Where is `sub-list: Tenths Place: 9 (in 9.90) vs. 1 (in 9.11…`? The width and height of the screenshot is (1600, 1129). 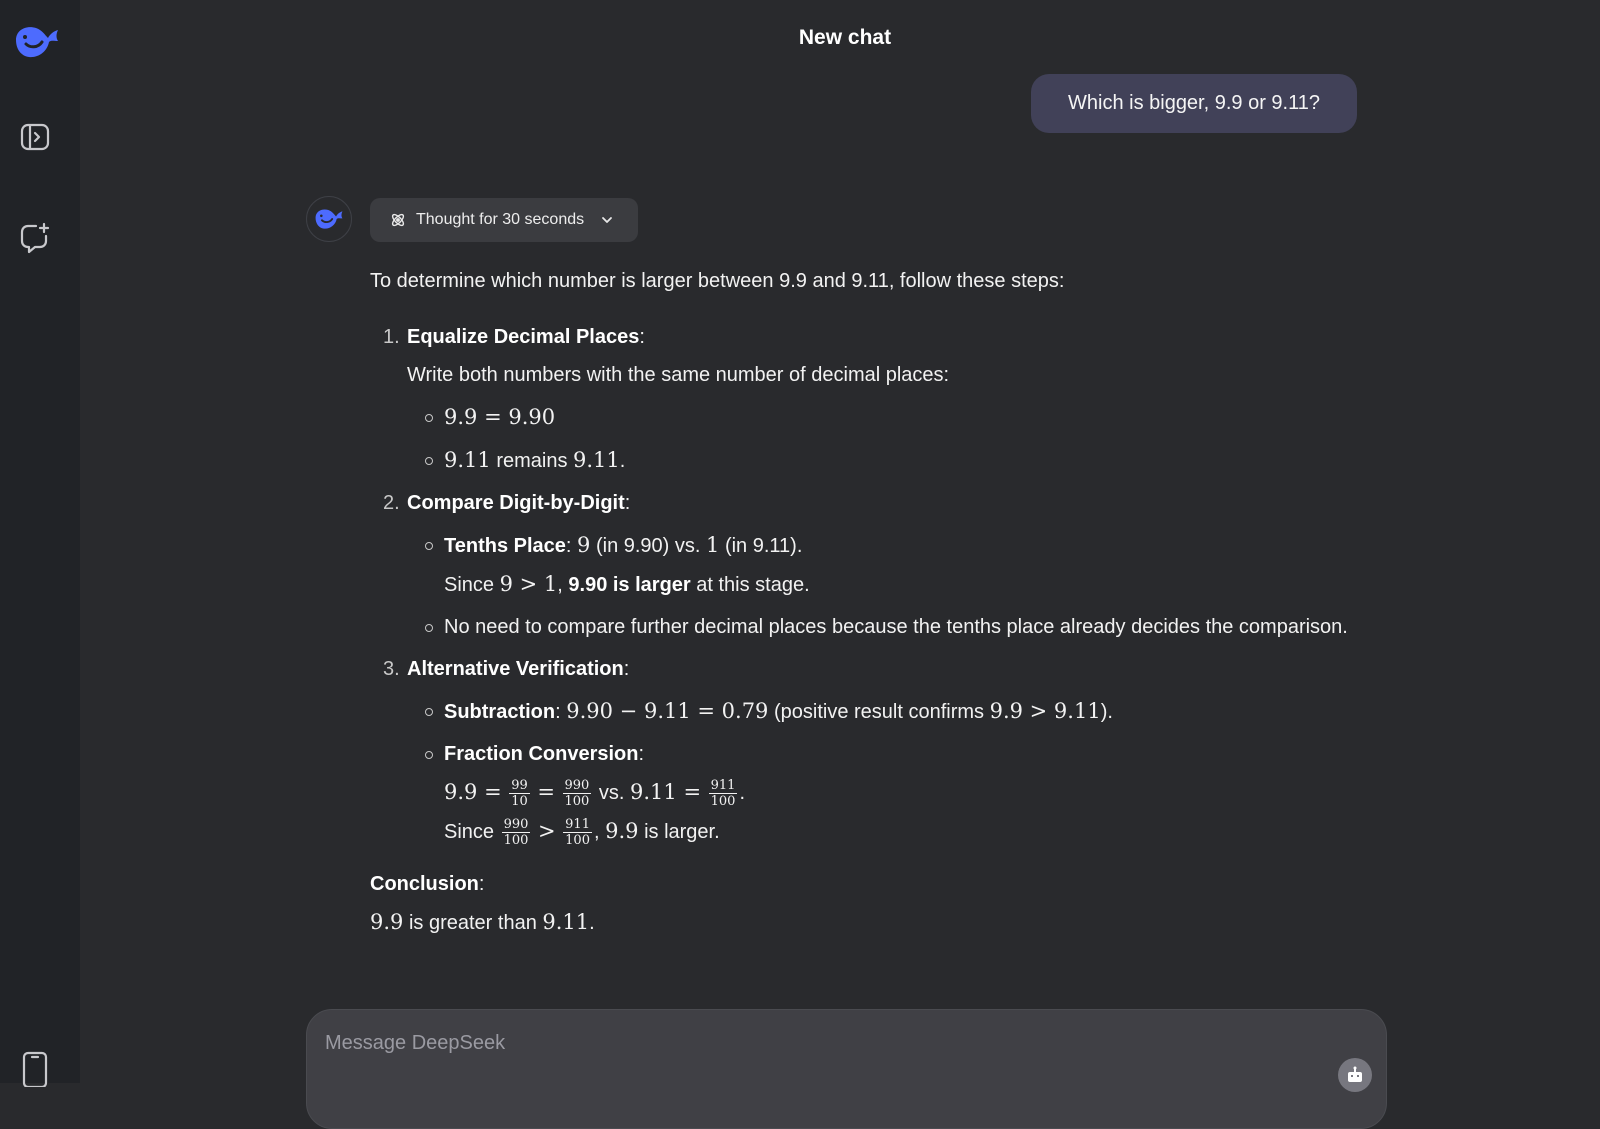
sub-list: Tenths Place: 9 (in 9.90) vs. 1 (in 9.11… is located at coordinates (878, 586).